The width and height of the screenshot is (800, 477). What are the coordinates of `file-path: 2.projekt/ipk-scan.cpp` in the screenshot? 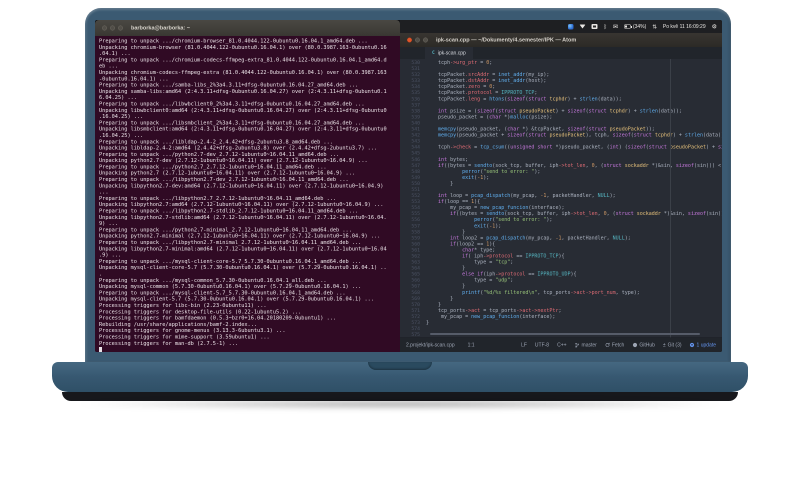 It's located at (430, 345).